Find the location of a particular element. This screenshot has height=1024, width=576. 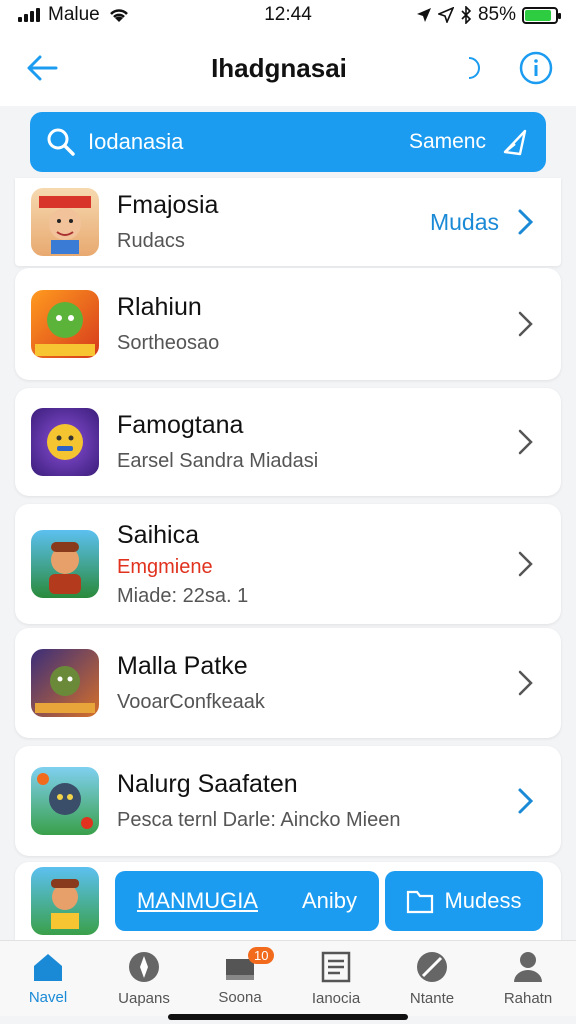

tab-label: Rahatn is located at coordinates (528, 998).